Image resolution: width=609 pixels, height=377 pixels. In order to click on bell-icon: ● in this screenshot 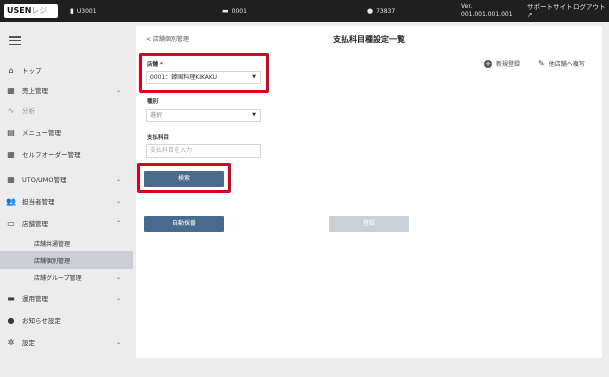, I will do `click(11, 320)`.